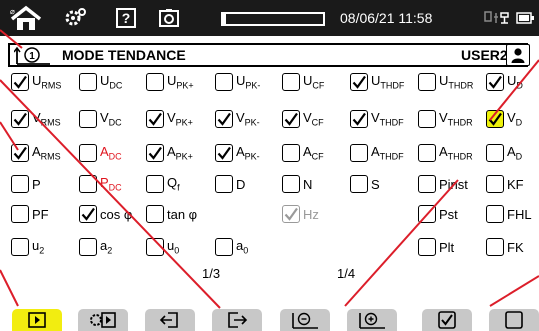 The height and width of the screenshot is (331, 539). Describe the element at coordinates (377, 153) in the screenshot. I see `param-a-thdf: ATHDF` at that location.